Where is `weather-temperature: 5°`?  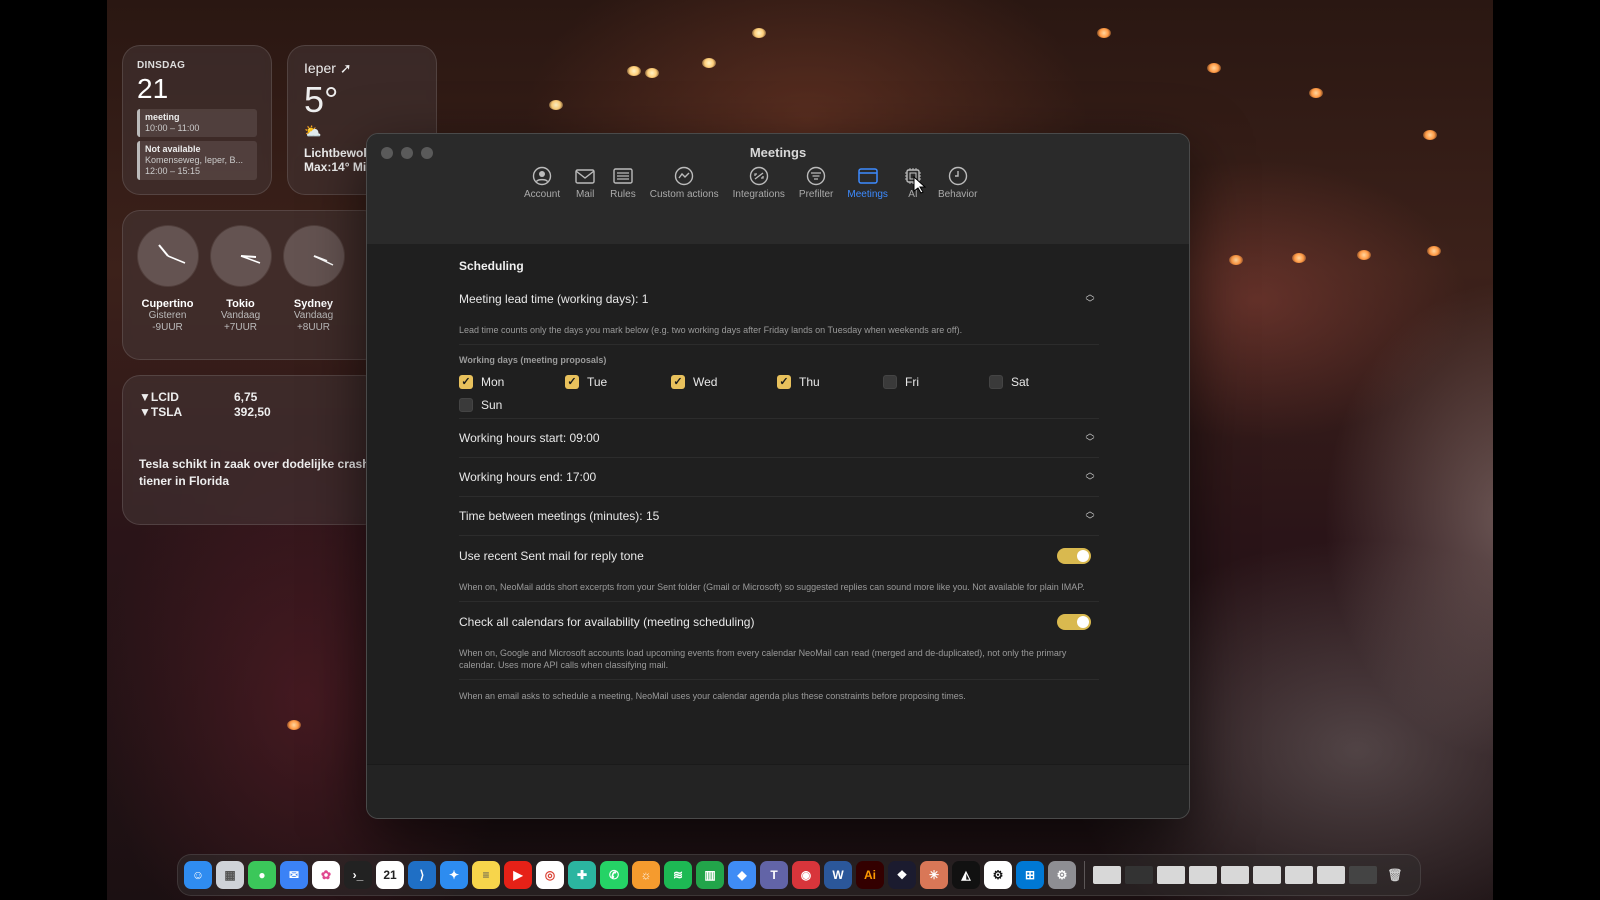
weather-temperature: 5° is located at coordinates (362, 100).